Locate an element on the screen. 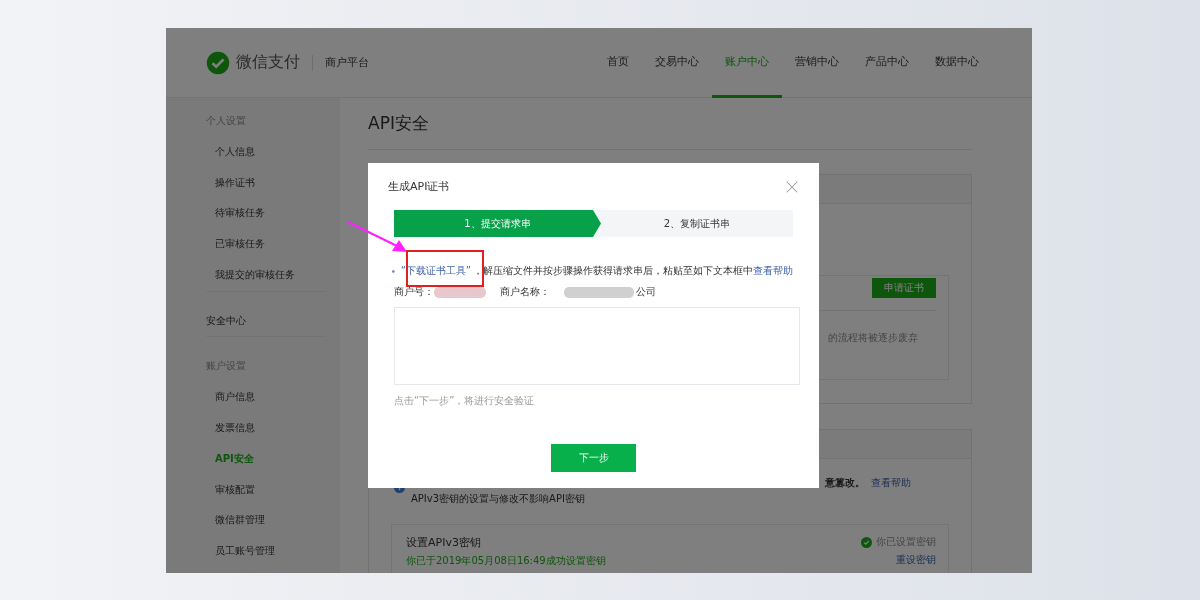 This screenshot has height=600, width=1200. nav-tab: 首页 is located at coordinates (618, 63).